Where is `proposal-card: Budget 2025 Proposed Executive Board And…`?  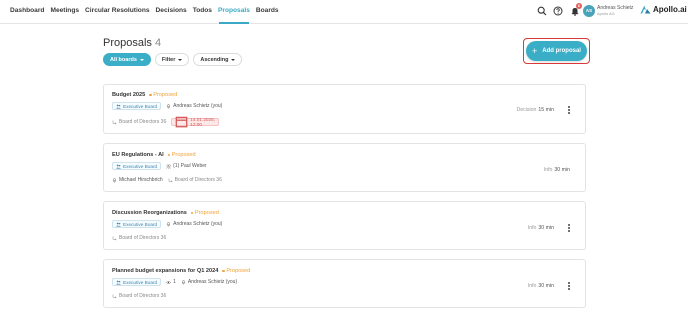 proposal-card: Budget 2025 Proposed Executive Board And… is located at coordinates (344, 109).